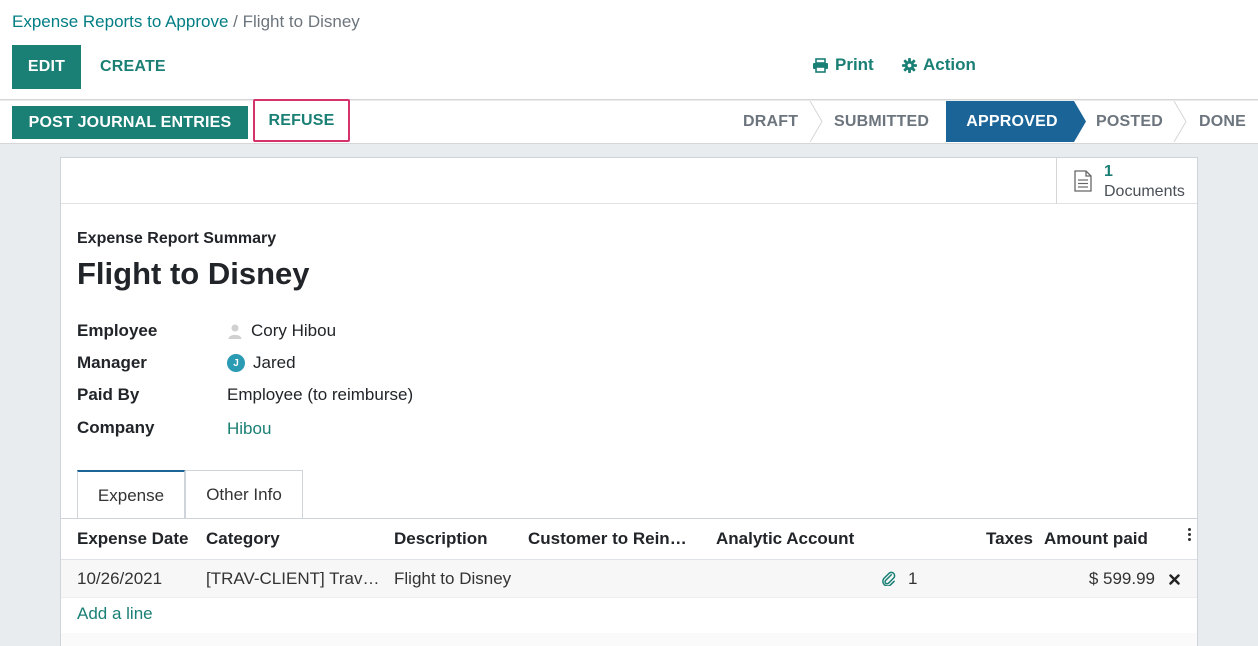  I want to click on delete-row-icon, so click(1174, 579).